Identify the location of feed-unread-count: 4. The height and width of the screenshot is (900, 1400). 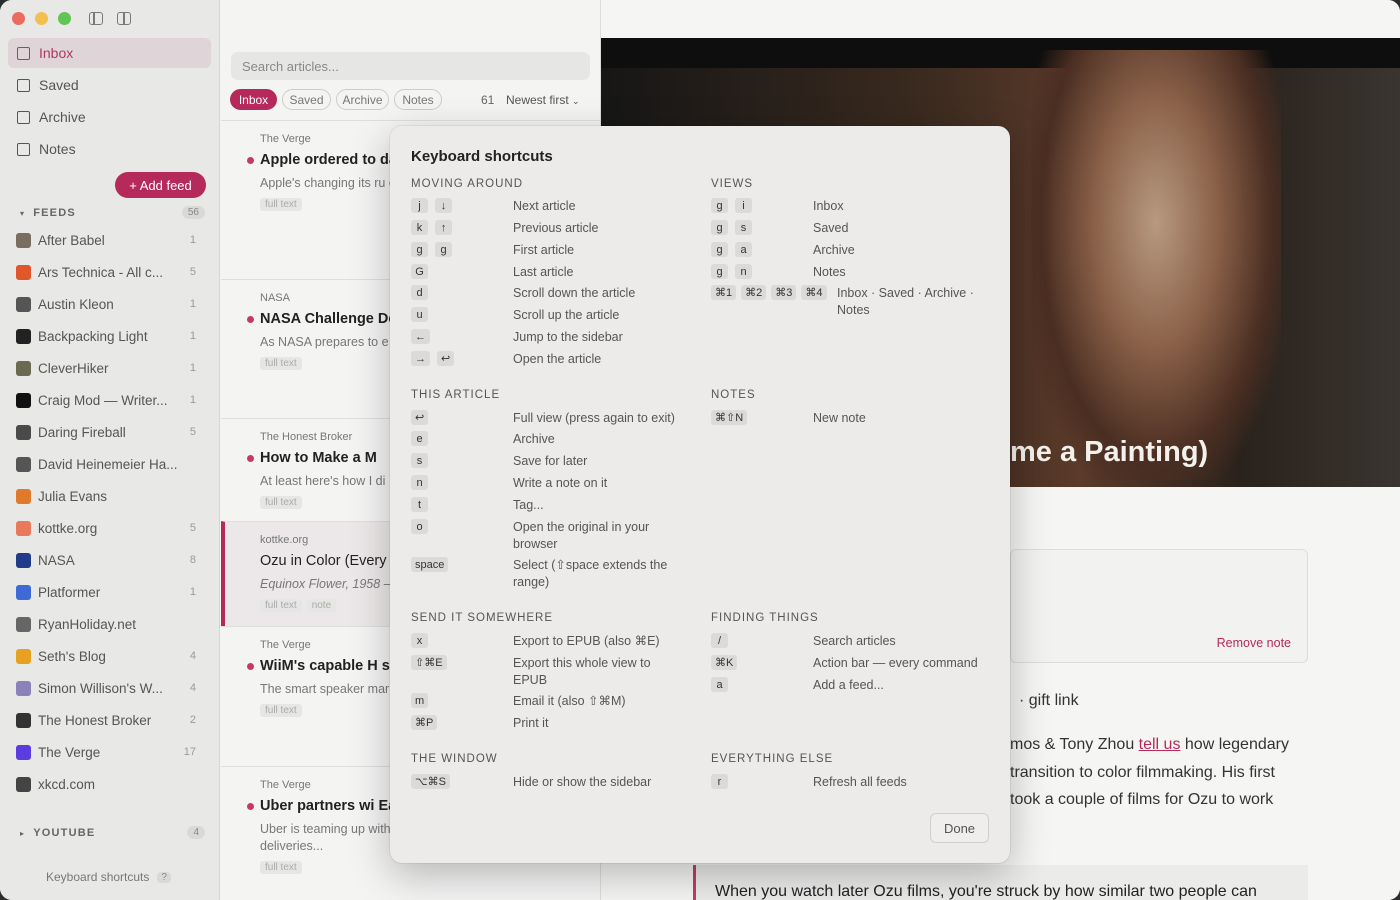
(192, 656).